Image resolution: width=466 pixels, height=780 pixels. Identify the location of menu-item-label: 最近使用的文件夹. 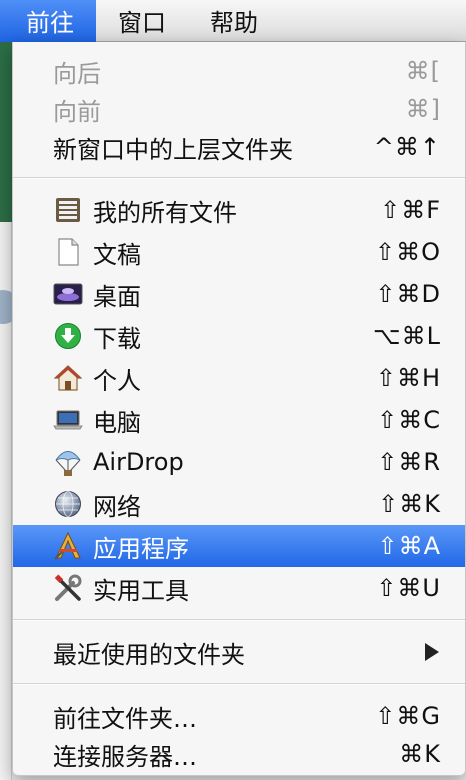
(149, 654).